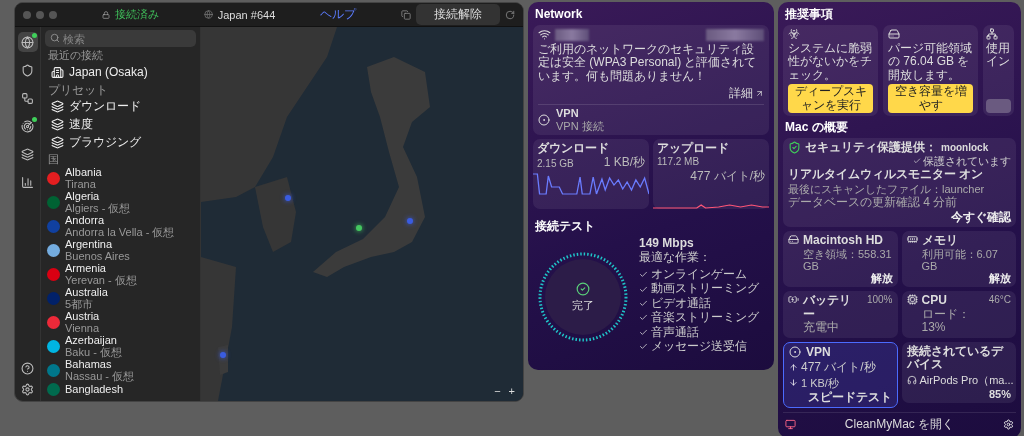 The image size is (1024, 436). I want to click on arrow-down-icon, so click(793, 383).